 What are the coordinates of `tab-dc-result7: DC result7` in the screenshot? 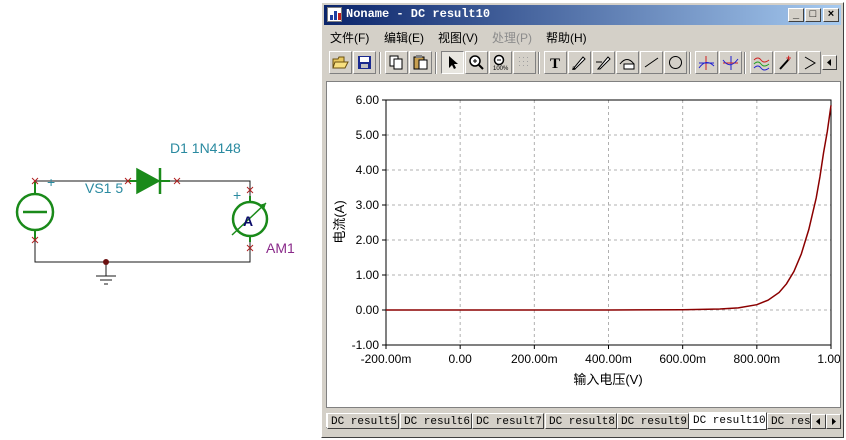 It's located at (508, 421).